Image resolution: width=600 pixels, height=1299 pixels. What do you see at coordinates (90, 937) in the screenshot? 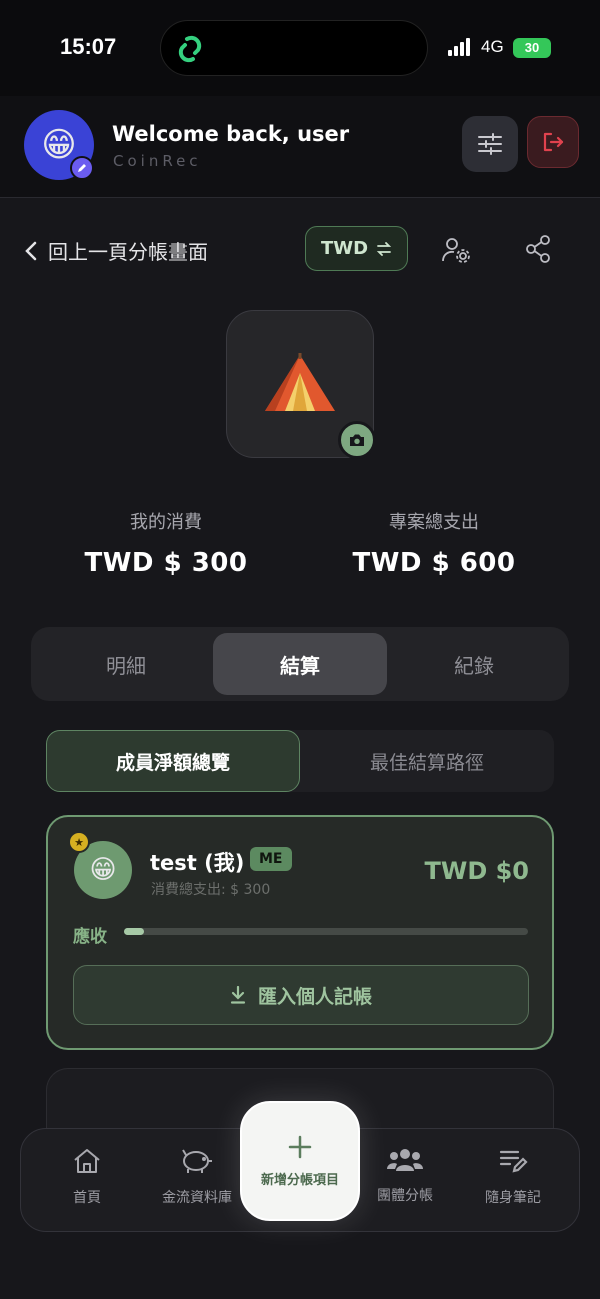
I see `receivable-label: 應收` at bounding box center [90, 937].